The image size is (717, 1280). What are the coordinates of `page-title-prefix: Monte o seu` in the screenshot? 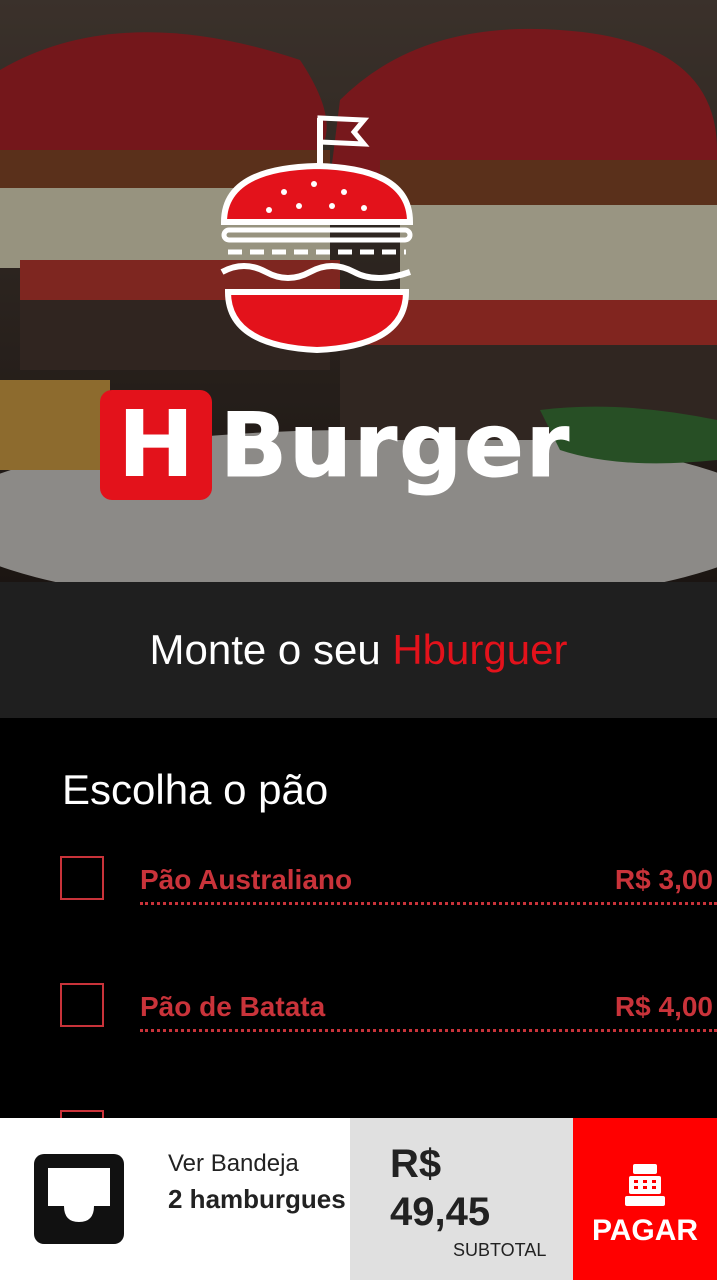 It's located at (271, 649).